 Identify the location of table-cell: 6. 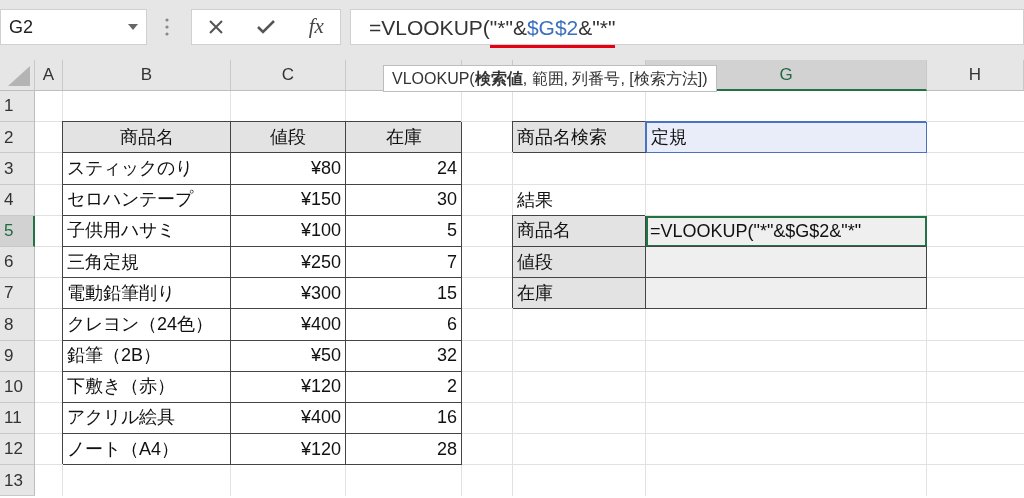
(404, 325).